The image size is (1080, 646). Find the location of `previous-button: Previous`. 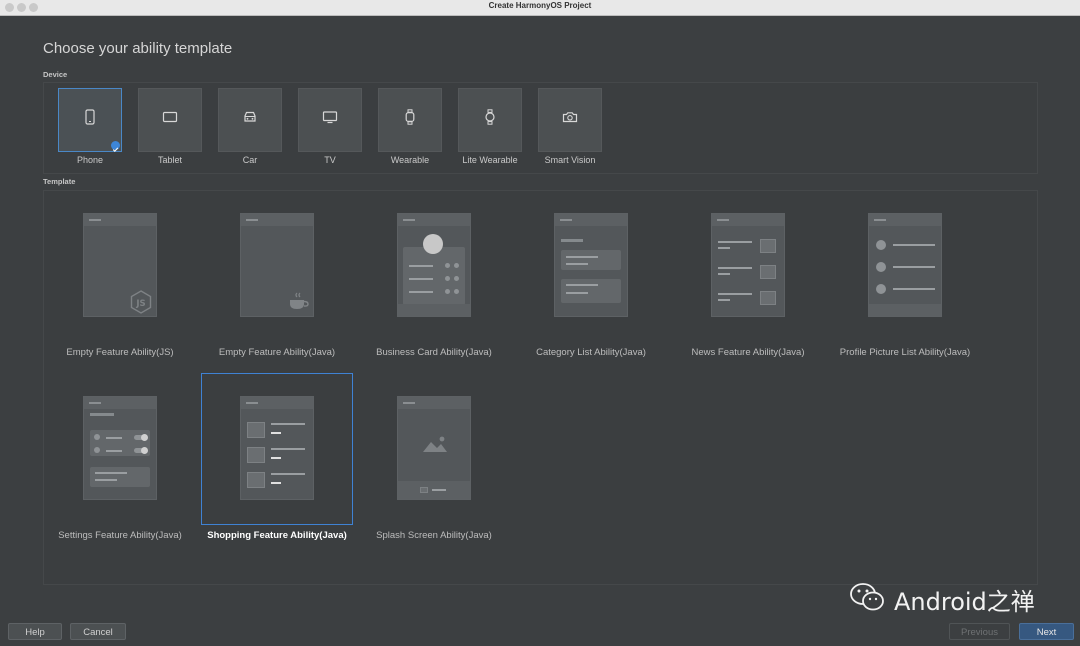

previous-button: Previous is located at coordinates (979, 631).